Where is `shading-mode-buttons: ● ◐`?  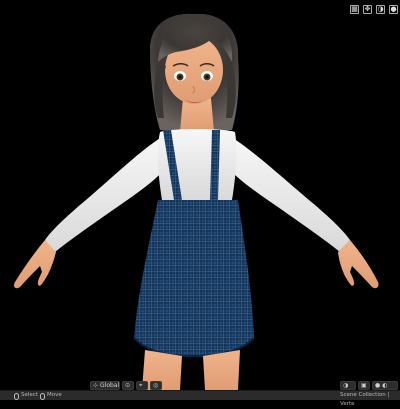 shading-mode-buttons: ● ◐ is located at coordinates (385, 385).